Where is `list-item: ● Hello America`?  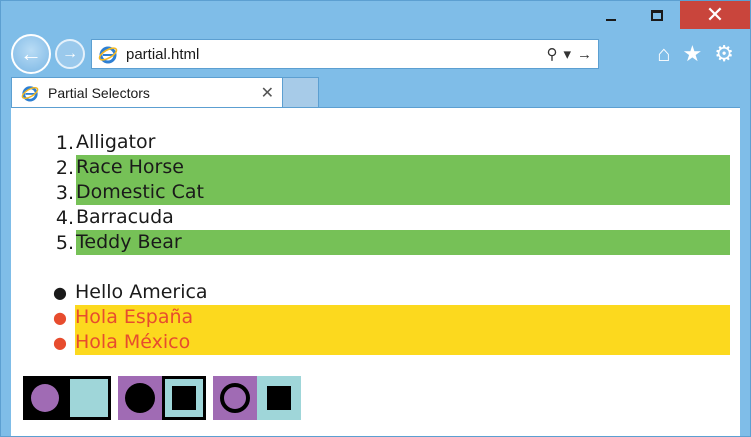 list-item: ● Hello America is located at coordinates (375, 292).